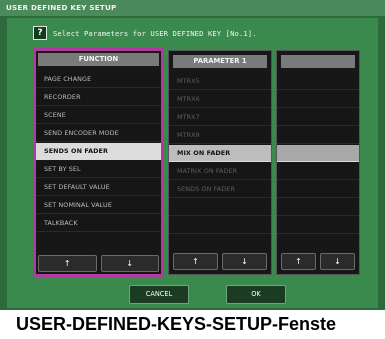  What do you see at coordinates (220, 135) in the screenshot?
I see `parameter1-list-item: MTRX8` at bounding box center [220, 135].